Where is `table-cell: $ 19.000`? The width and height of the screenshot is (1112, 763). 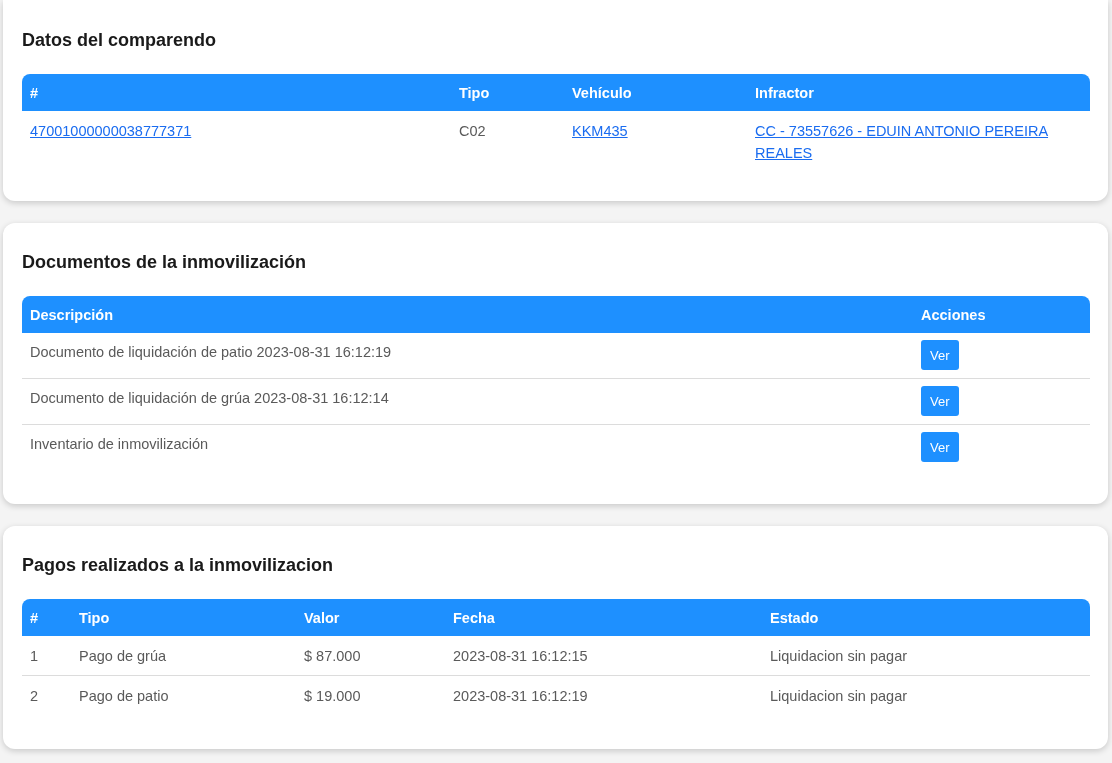
table-cell: $ 19.000 is located at coordinates (332, 695).